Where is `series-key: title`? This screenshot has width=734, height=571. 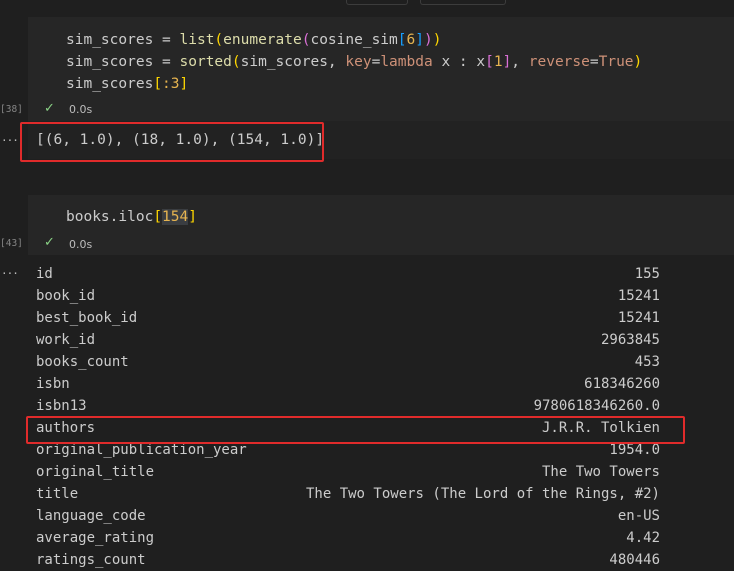 series-key: title is located at coordinates (57, 494).